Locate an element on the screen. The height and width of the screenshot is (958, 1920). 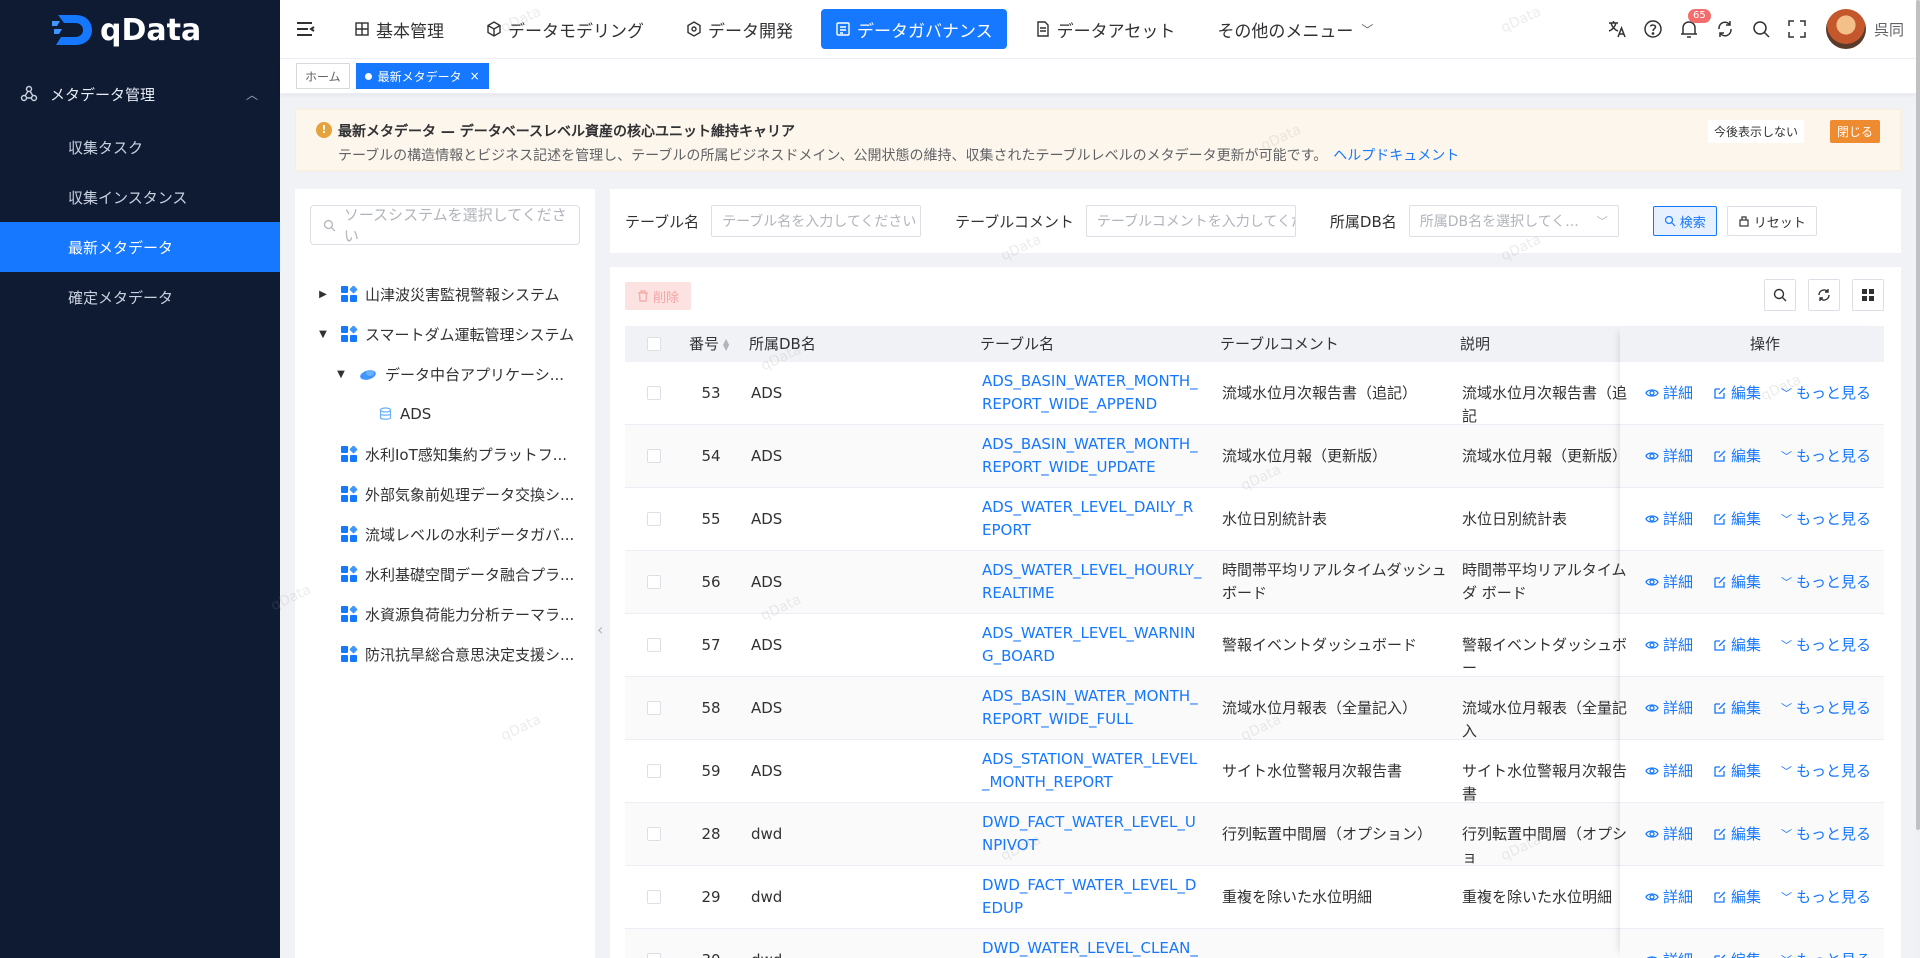
tree-node: ▶ 山津波災害監視警報システム is located at coordinates (437, 294).